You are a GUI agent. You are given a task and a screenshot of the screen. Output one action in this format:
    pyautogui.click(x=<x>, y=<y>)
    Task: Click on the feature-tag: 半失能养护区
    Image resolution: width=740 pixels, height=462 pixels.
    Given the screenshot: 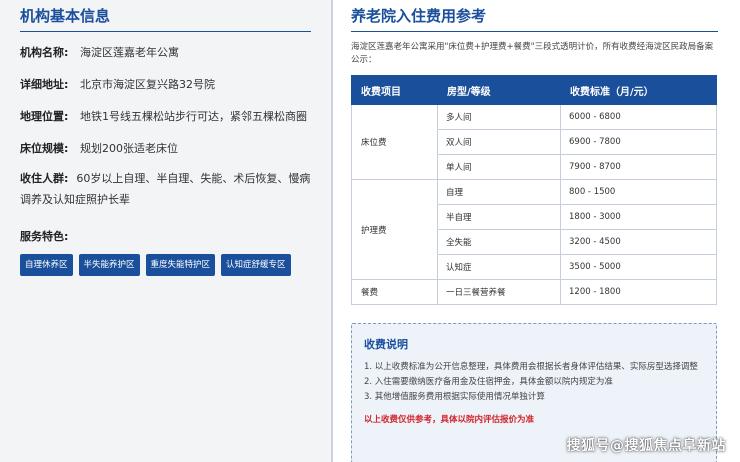 What is the action you would take?
    pyautogui.click(x=109, y=265)
    